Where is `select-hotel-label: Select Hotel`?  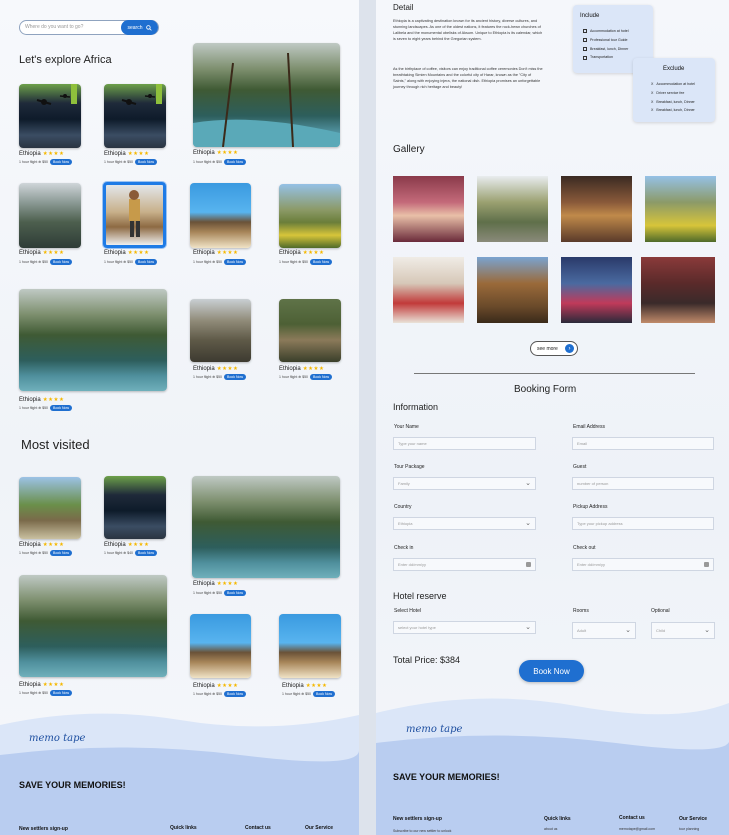 select-hotel-label: Select Hotel is located at coordinates (407, 611).